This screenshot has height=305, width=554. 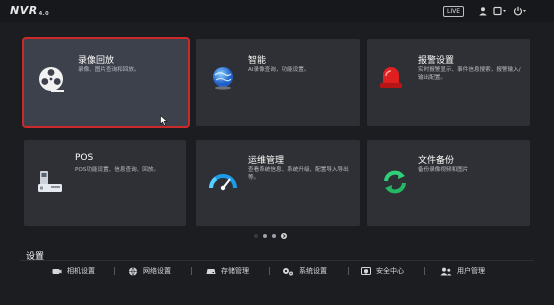 I want to click on tile-alarm: 报警设置 实时报警显示、事件信息搜索，报警输入/输出配置。, so click(x=448, y=82).